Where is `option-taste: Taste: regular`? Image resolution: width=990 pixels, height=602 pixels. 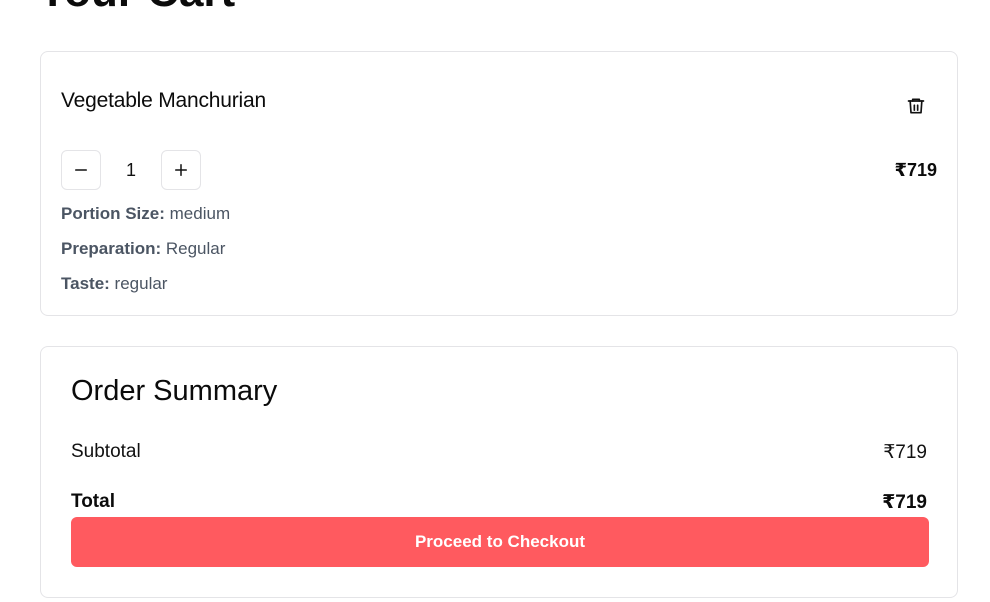
option-taste: Taste: regular is located at coordinates (114, 284).